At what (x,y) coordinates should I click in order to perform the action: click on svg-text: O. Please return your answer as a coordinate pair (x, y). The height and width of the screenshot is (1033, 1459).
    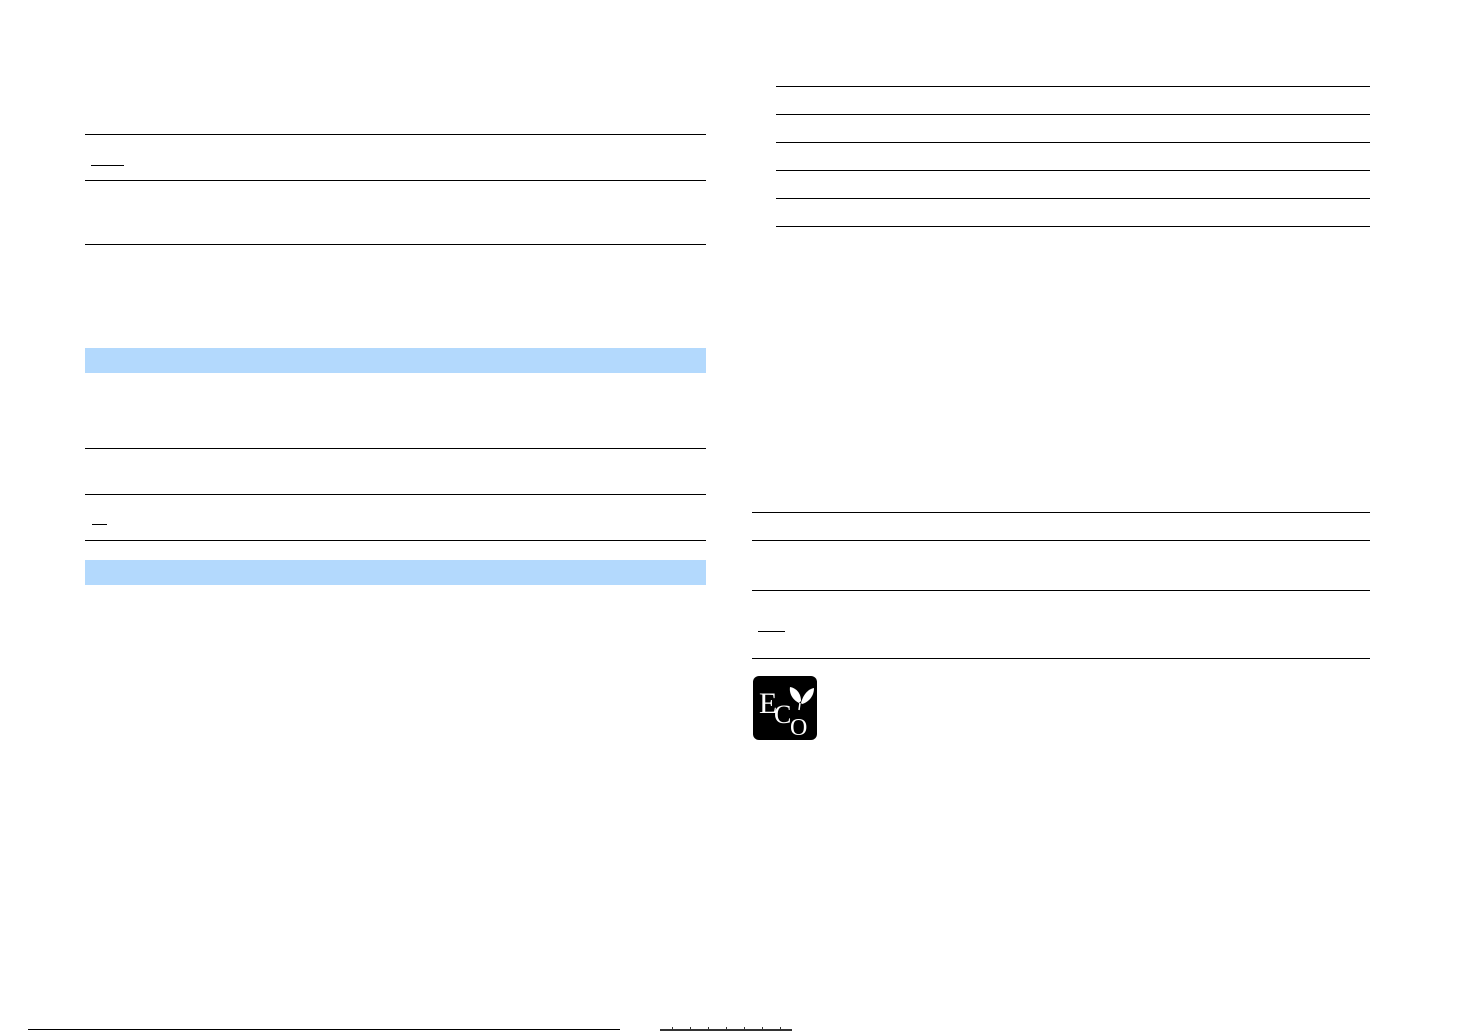
    Looking at the image, I should click on (798, 727).